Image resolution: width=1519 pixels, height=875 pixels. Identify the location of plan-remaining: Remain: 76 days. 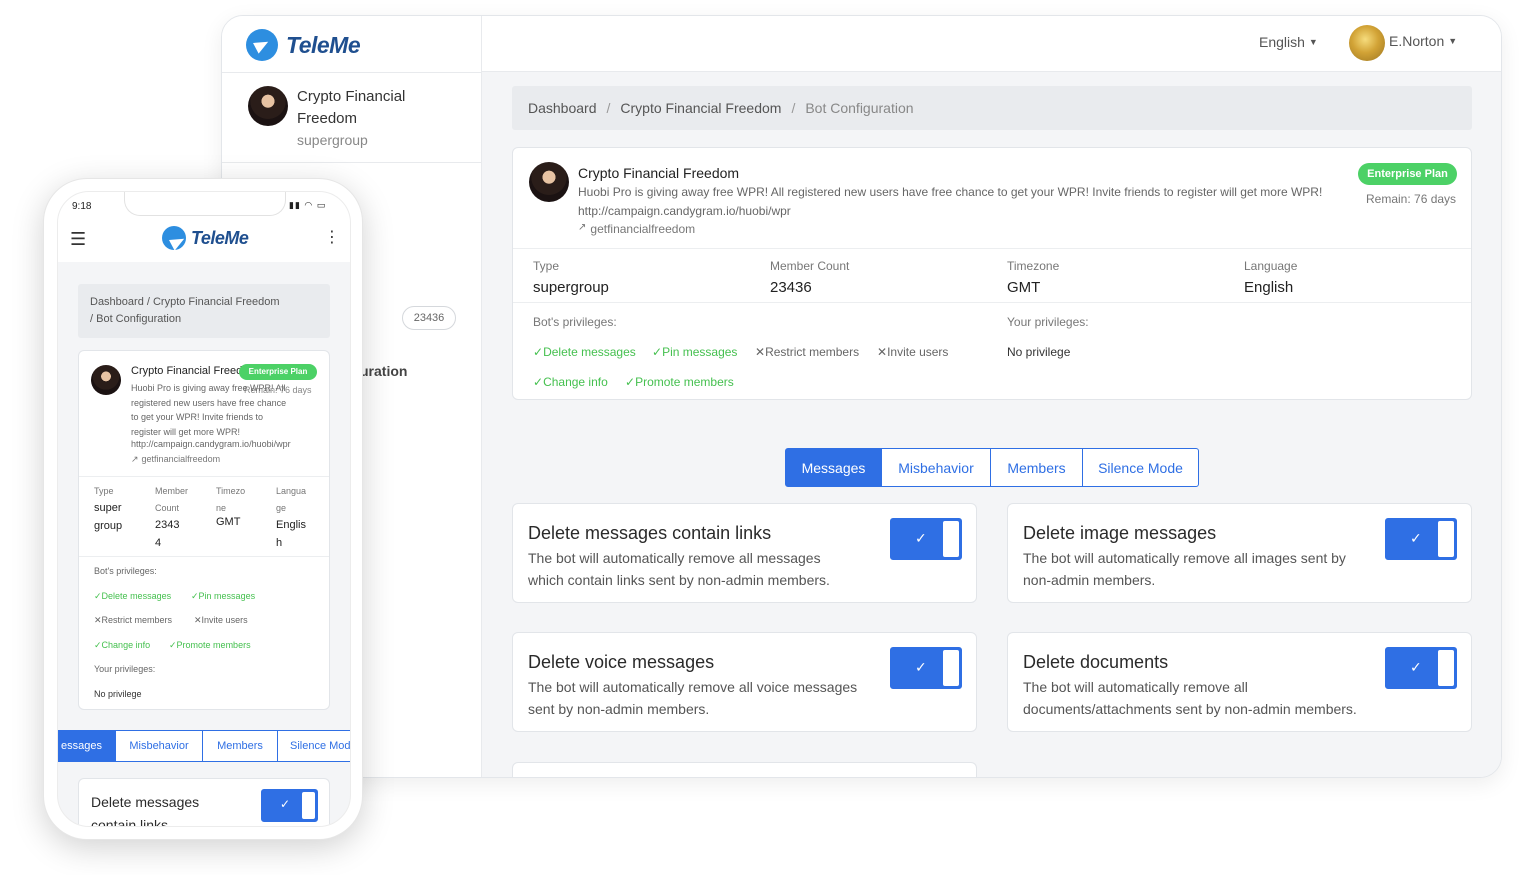
(1411, 199).